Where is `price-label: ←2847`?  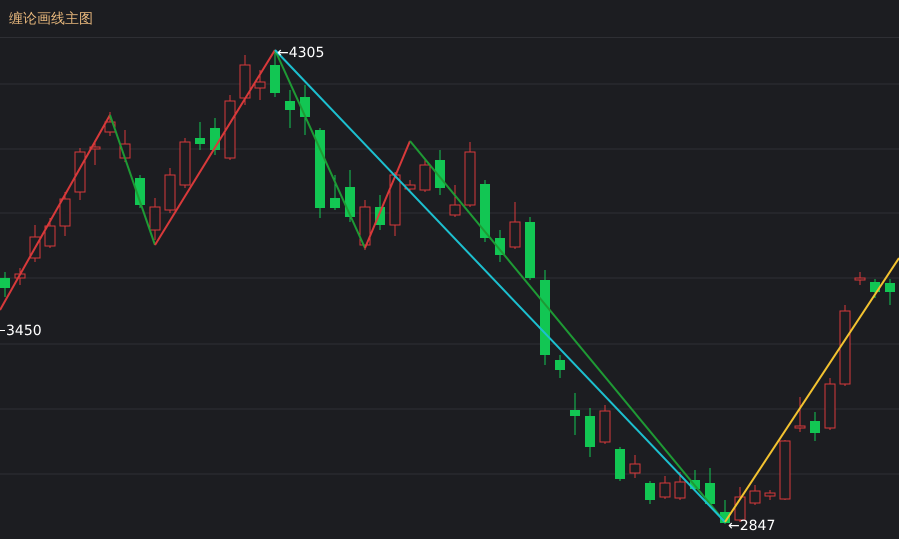
price-label: ←2847 is located at coordinates (752, 526).